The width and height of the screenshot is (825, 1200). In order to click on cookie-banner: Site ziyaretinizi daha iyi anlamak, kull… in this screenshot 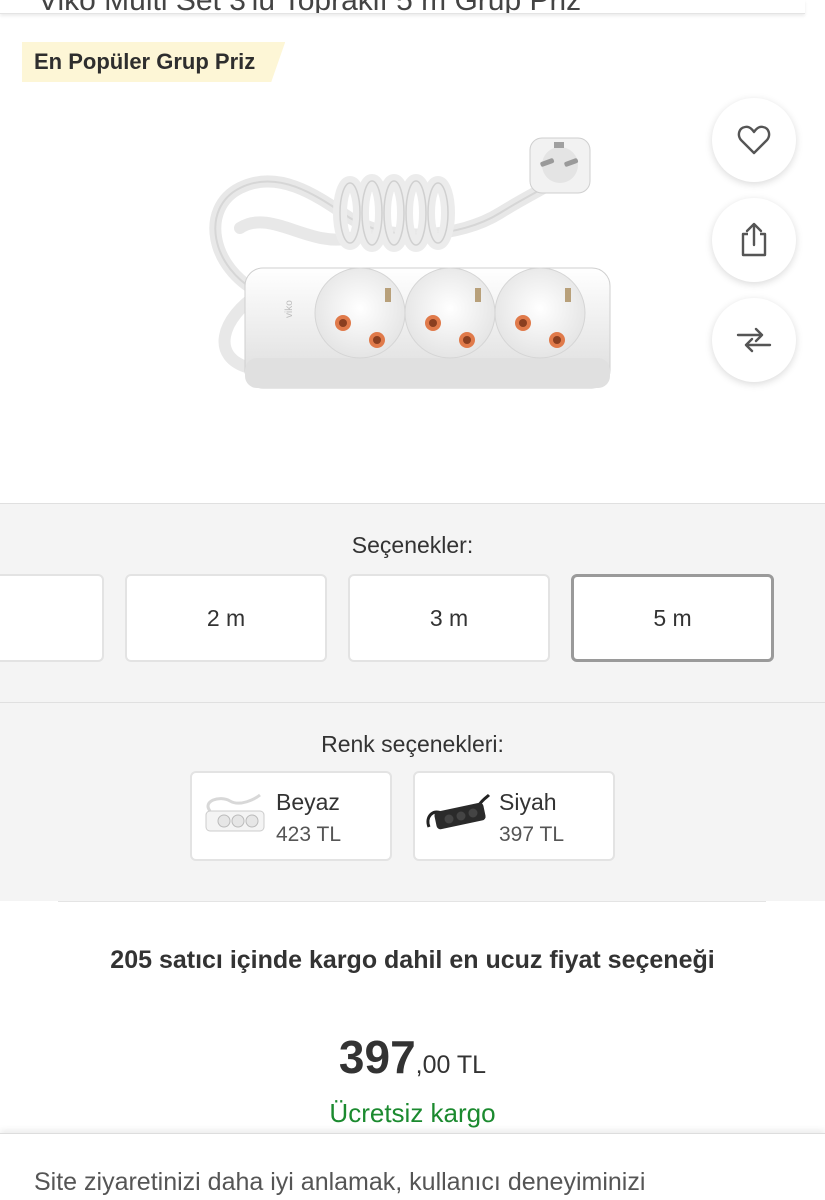, I will do `click(412, 1166)`.